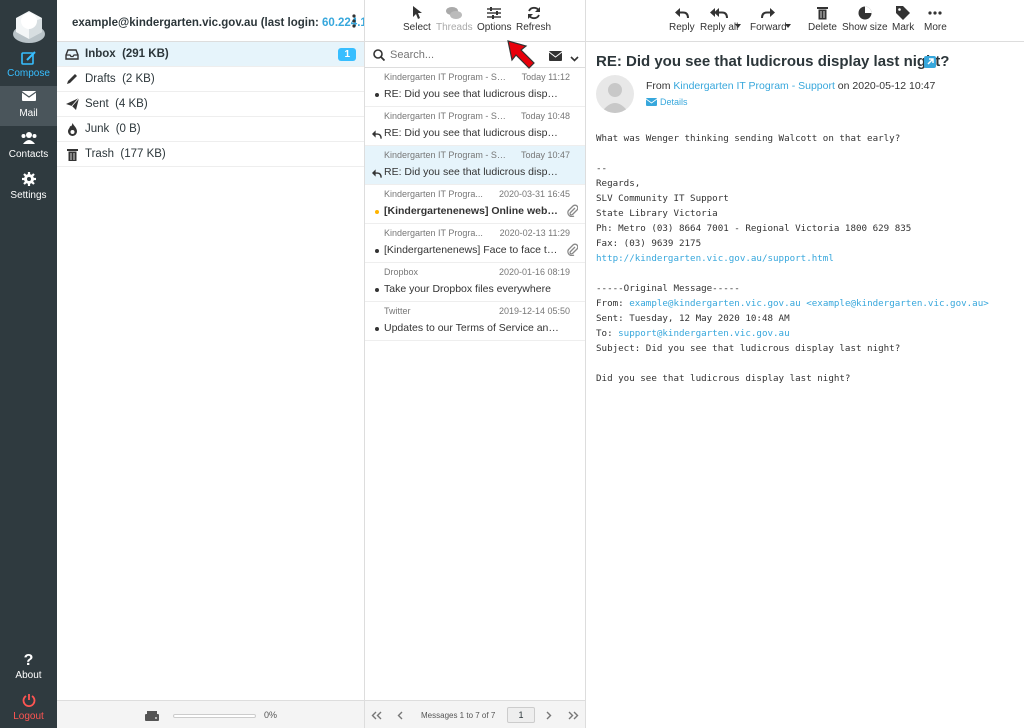 This screenshot has width=1024, height=728. What do you see at coordinates (521, 54) in the screenshot?
I see `red-arrow-annotation-icon` at bounding box center [521, 54].